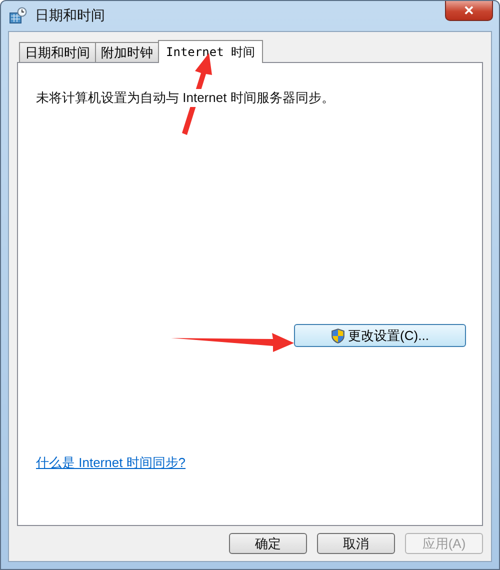 The image size is (500, 570). Describe the element at coordinates (127, 52) in the screenshot. I see `tab: 附加时钟` at that location.